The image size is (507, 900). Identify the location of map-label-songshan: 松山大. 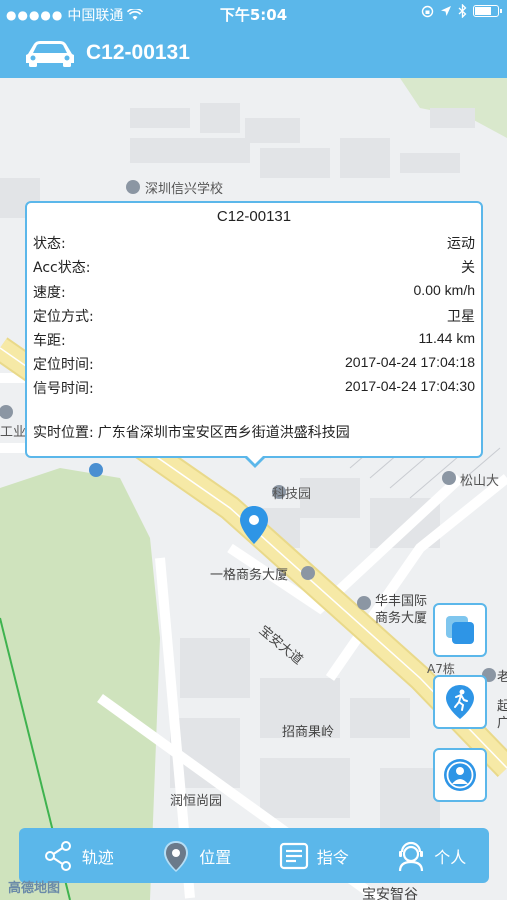
(480, 481).